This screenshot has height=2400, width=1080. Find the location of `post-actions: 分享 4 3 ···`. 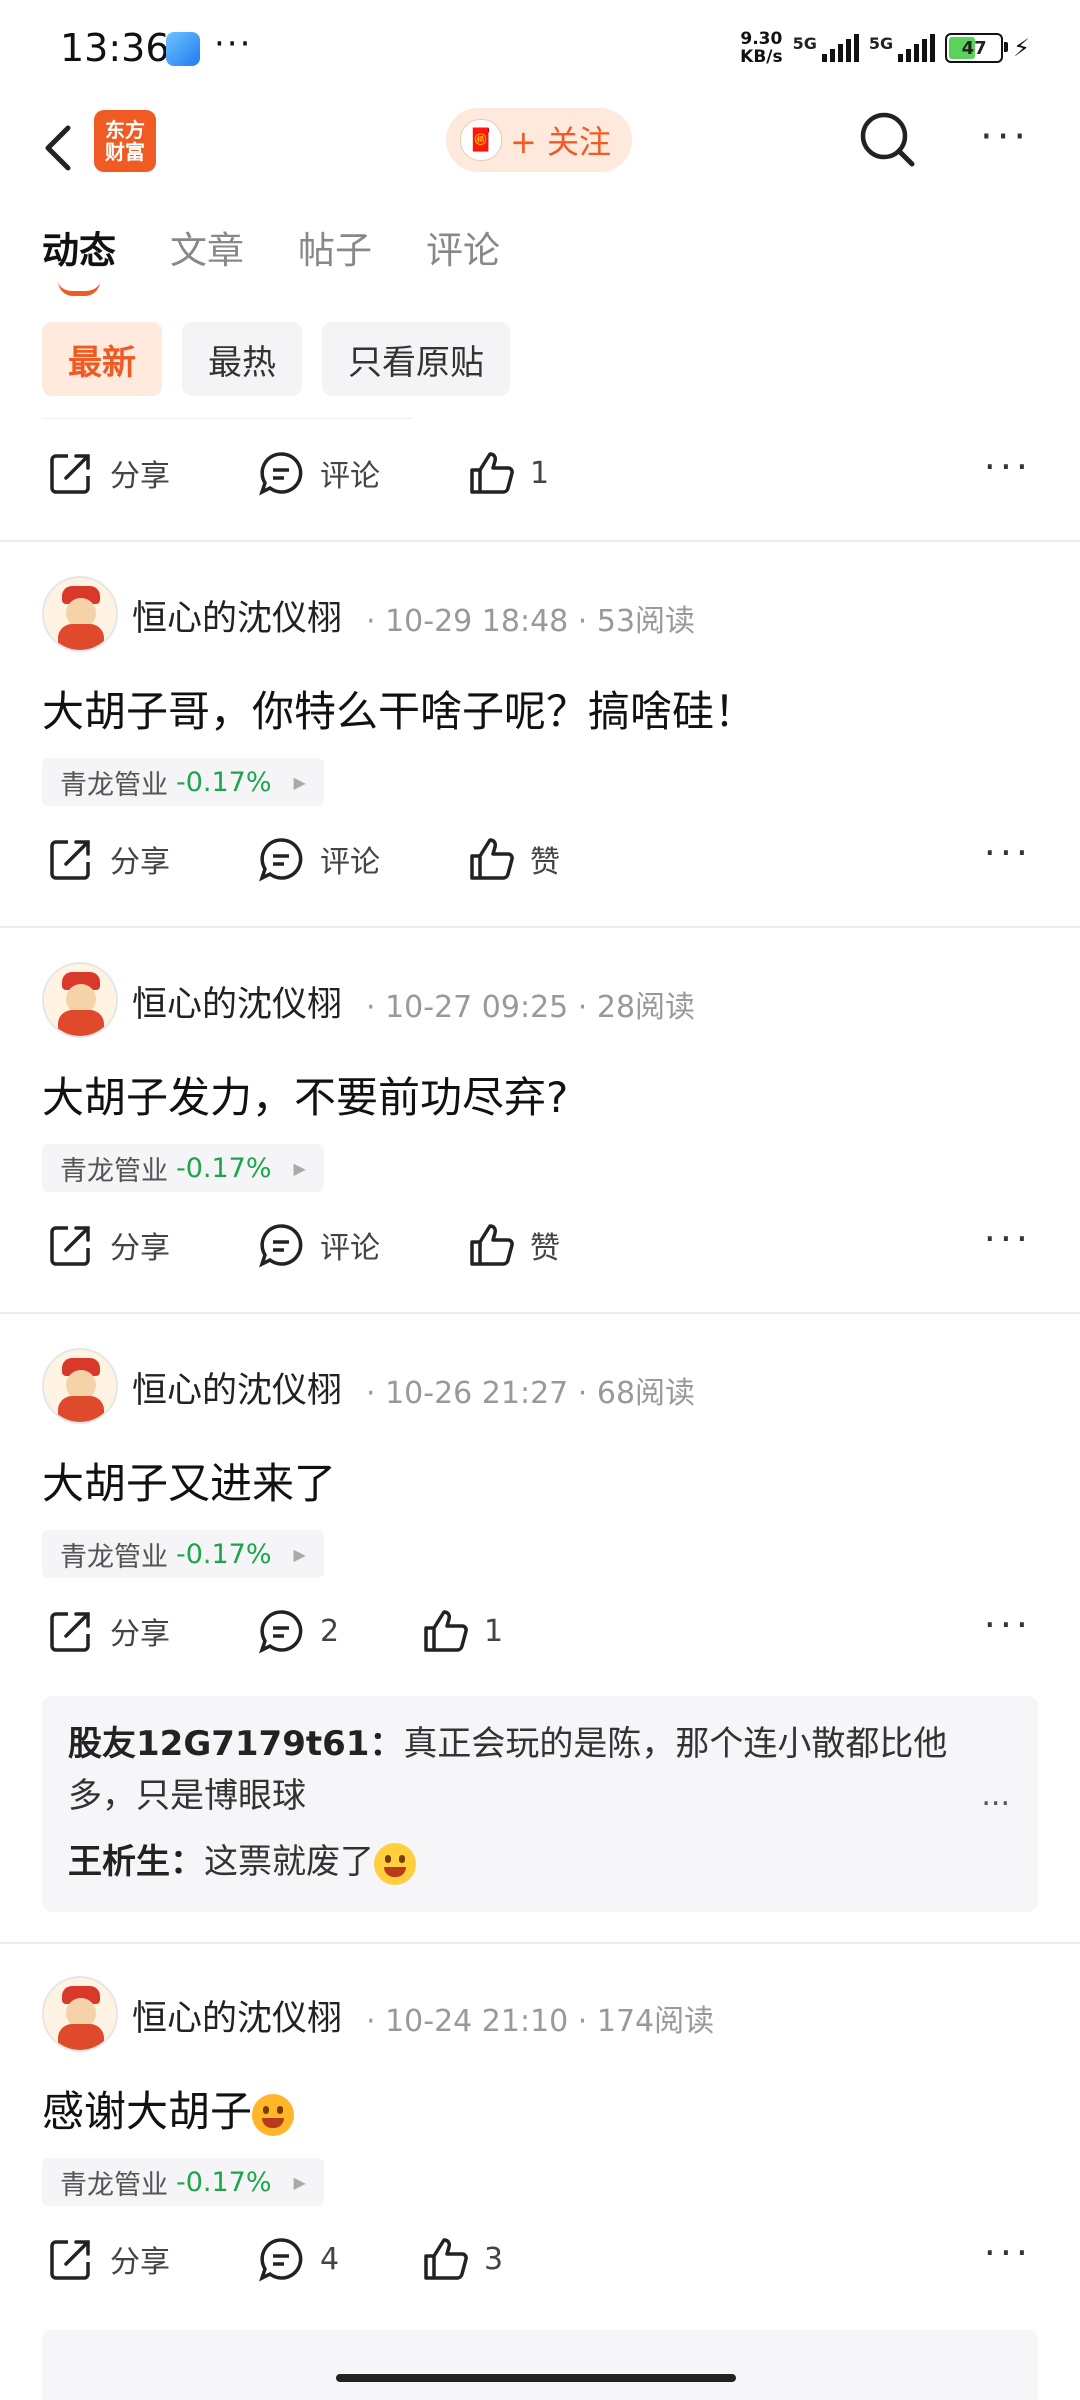

post-actions: 分享 4 3 ··· is located at coordinates (540, 2269).